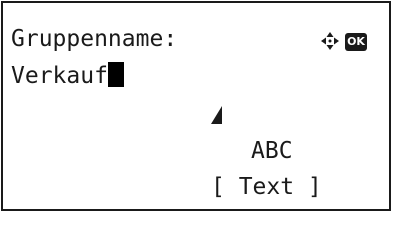  What do you see at coordinates (216, 115) in the screenshot?
I see `shift-triangle-icon` at bounding box center [216, 115].